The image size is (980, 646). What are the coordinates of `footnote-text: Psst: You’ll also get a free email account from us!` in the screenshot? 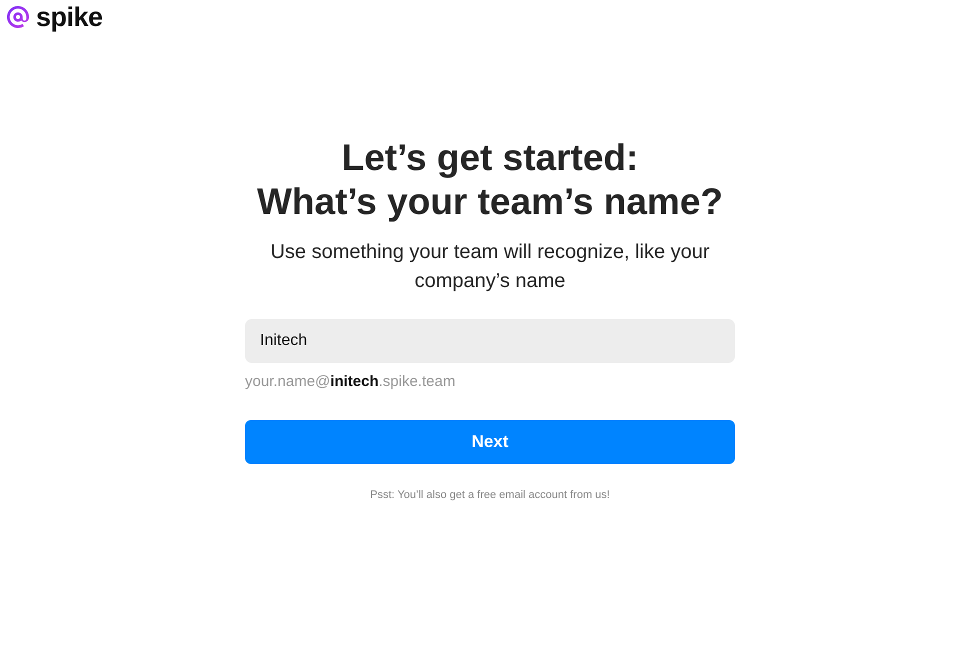 It's located at (490, 495).